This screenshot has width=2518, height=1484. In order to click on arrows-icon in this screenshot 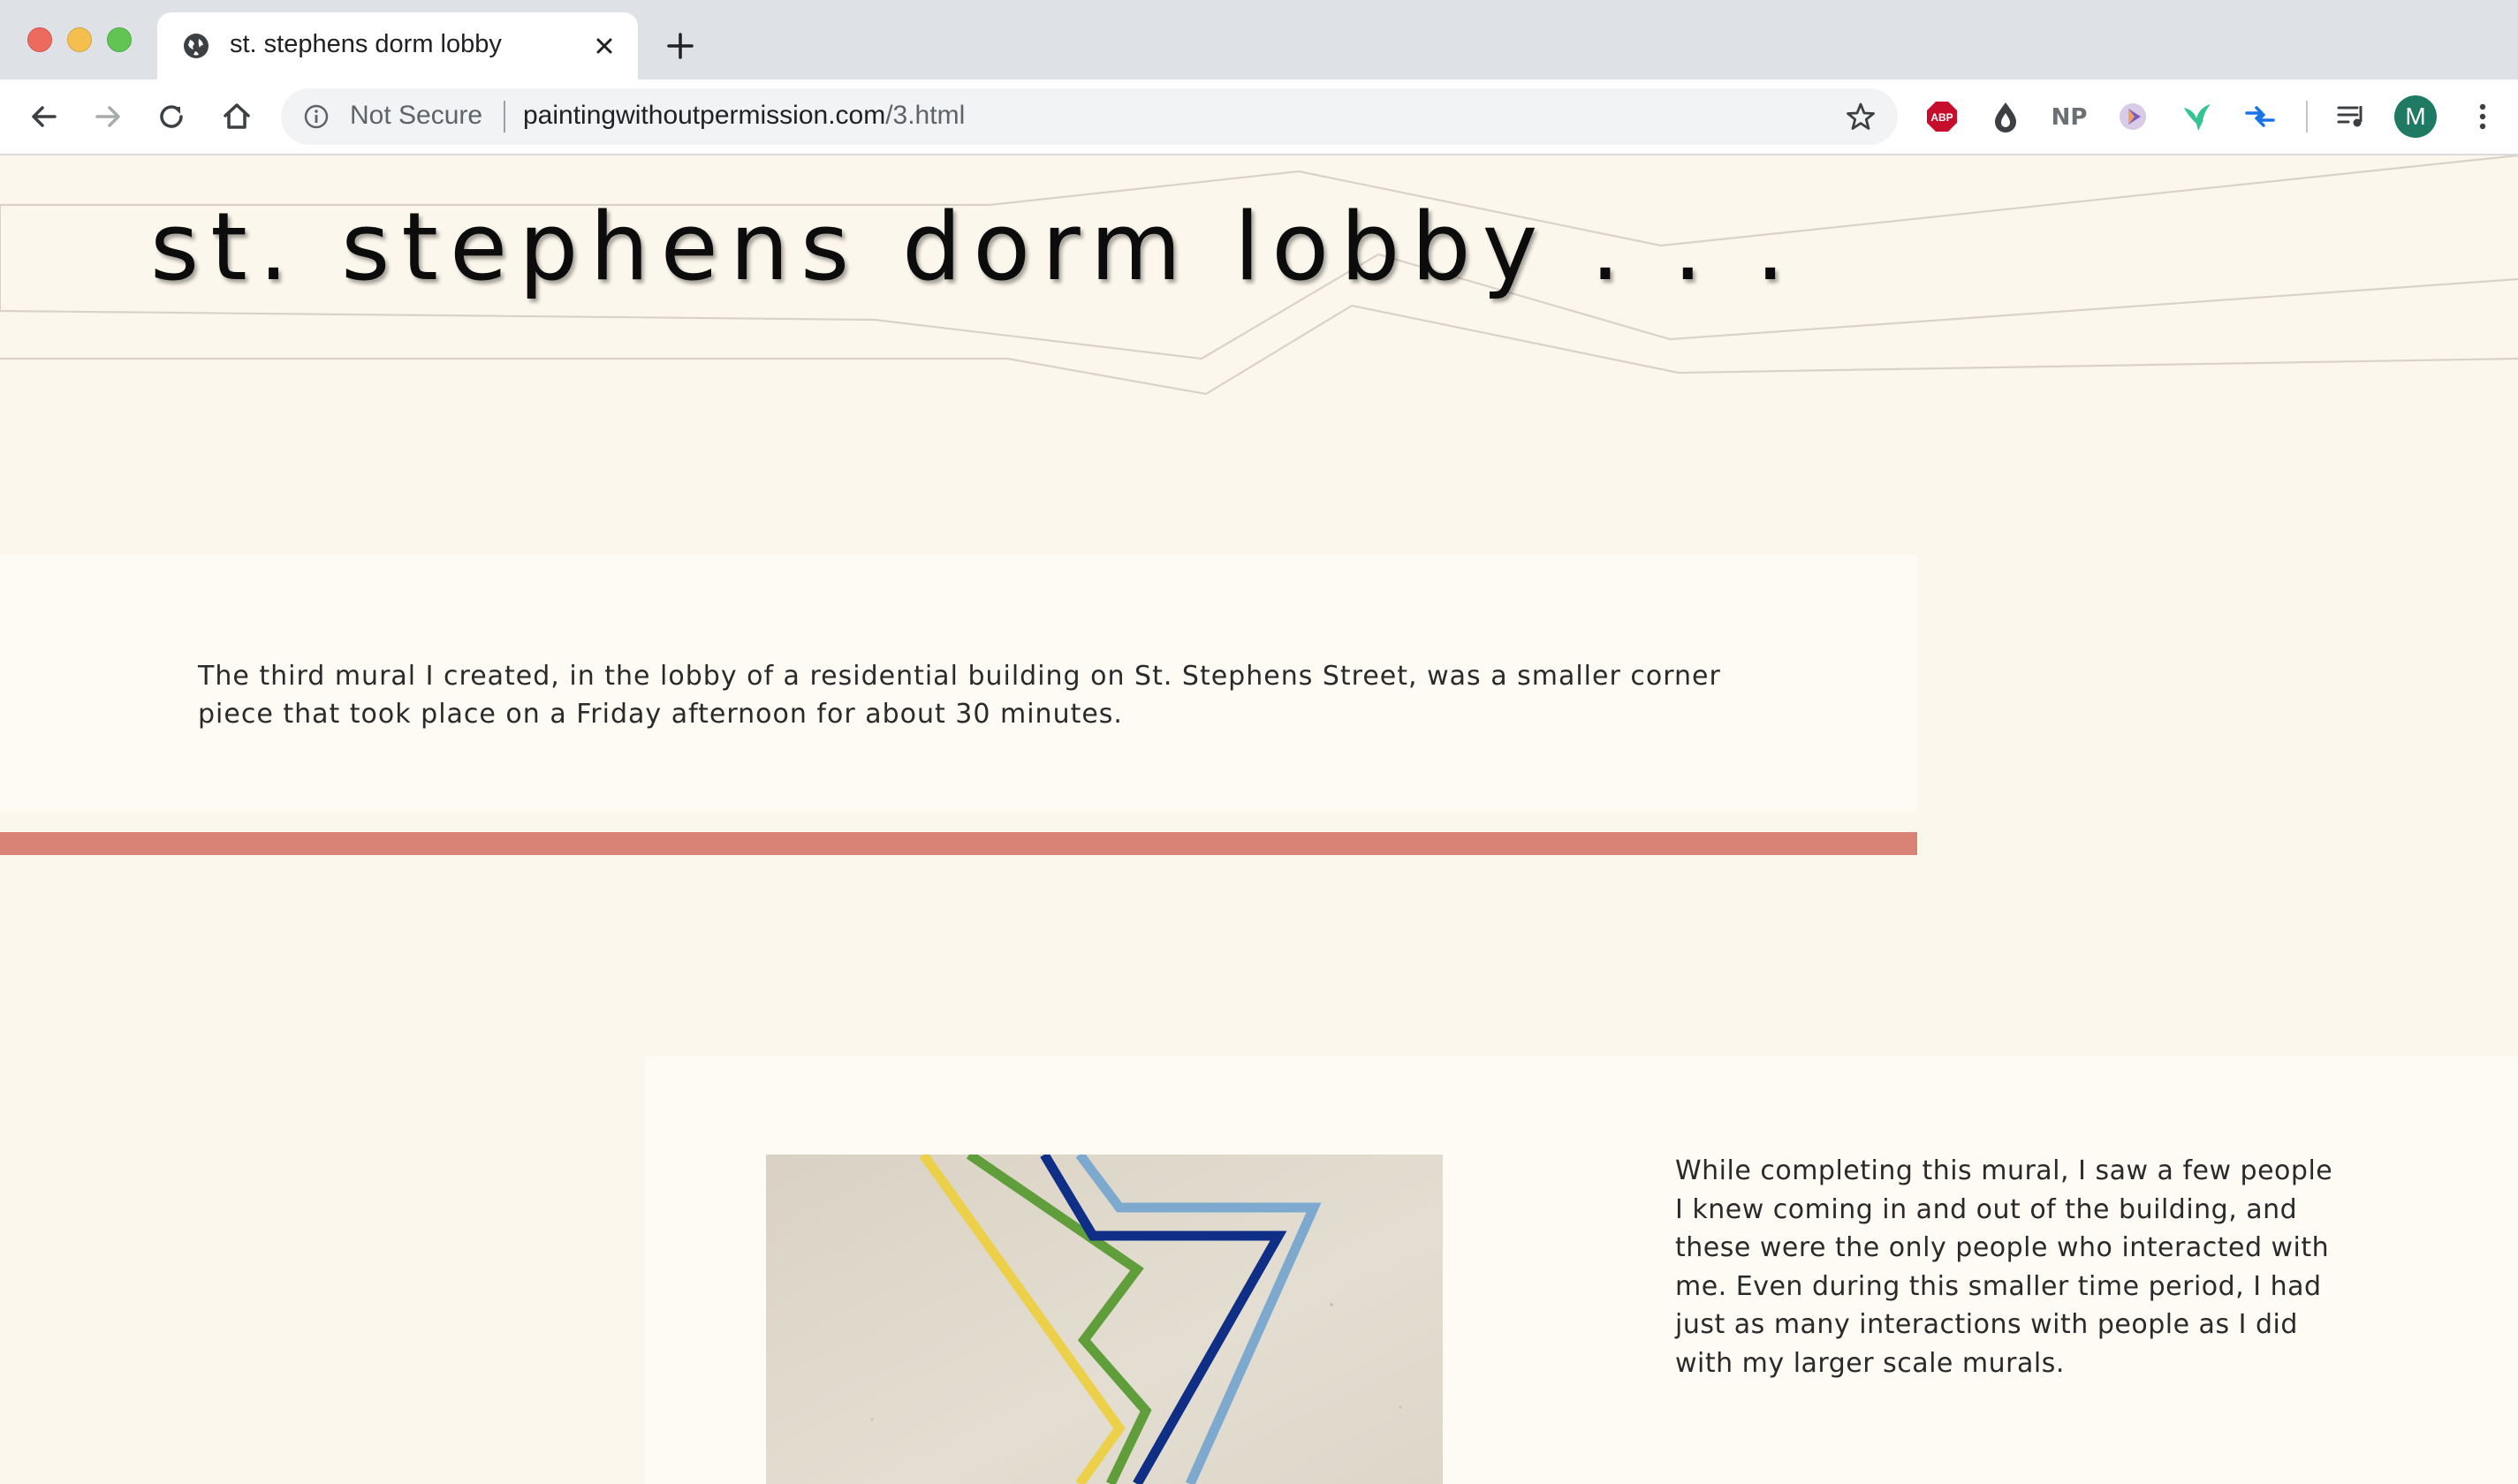, I will do `click(2260, 116)`.